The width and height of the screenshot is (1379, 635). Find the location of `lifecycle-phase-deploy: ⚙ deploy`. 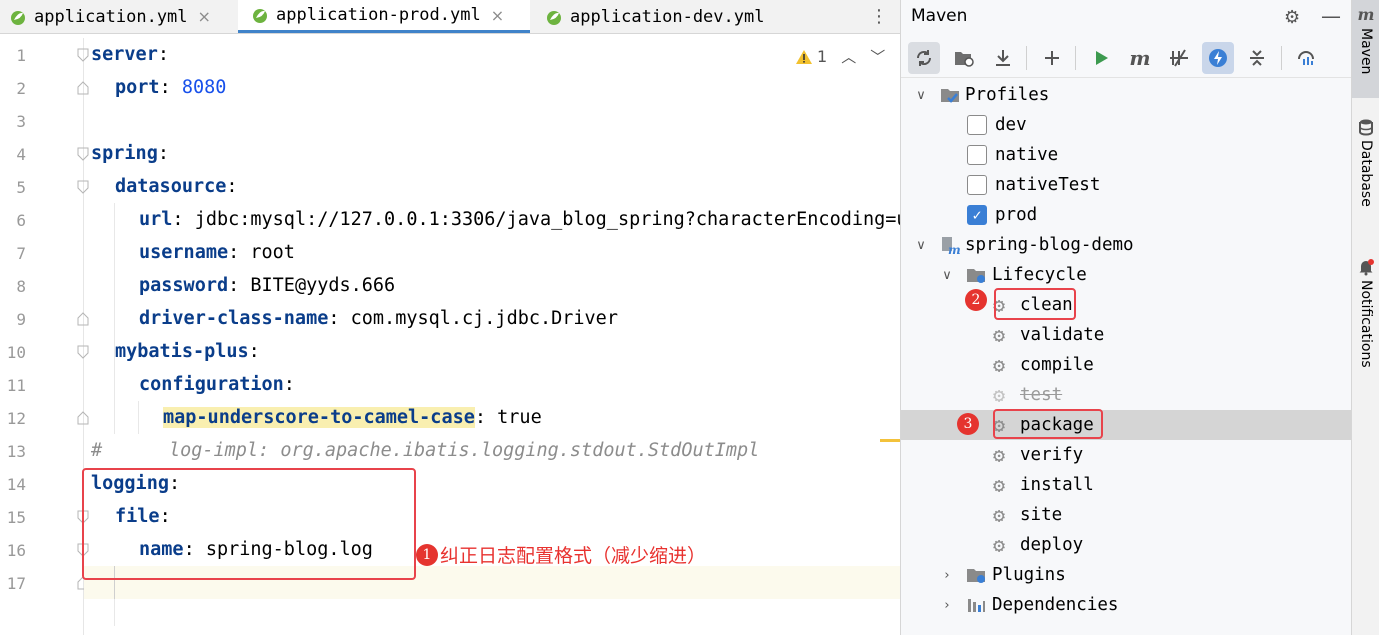

lifecycle-phase-deploy: ⚙ deploy is located at coordinates (1126, 545).